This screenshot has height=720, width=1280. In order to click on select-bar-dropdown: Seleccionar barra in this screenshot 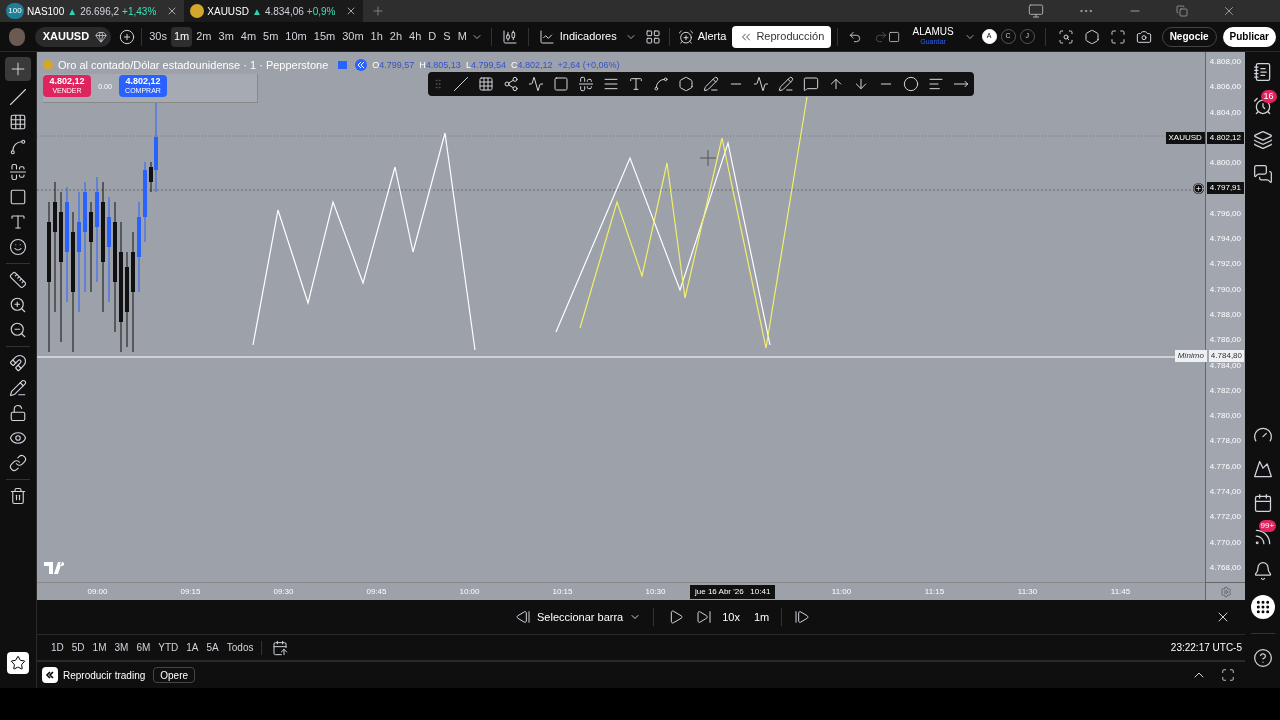, I will do `click(578, 617)`.